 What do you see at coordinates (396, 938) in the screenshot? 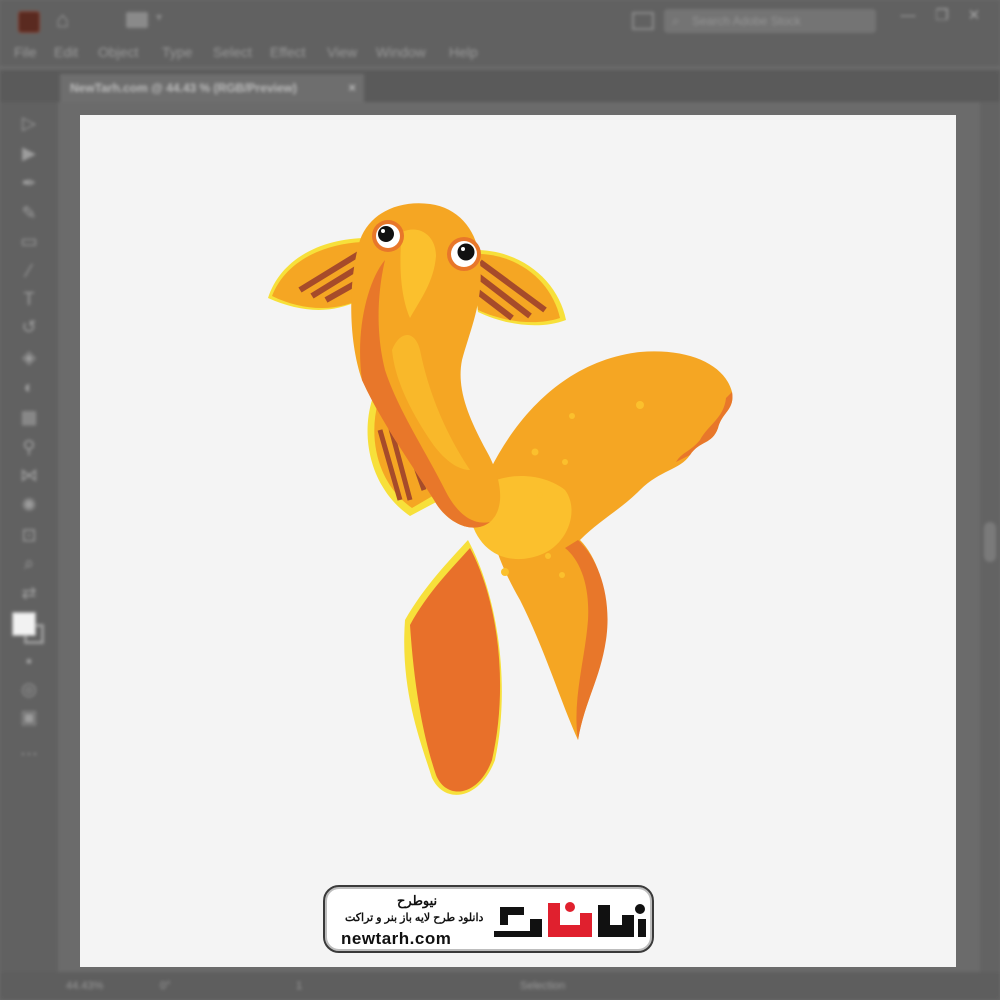
I see `watermark-url: newtarh.com` at bounding box center [396, 938].